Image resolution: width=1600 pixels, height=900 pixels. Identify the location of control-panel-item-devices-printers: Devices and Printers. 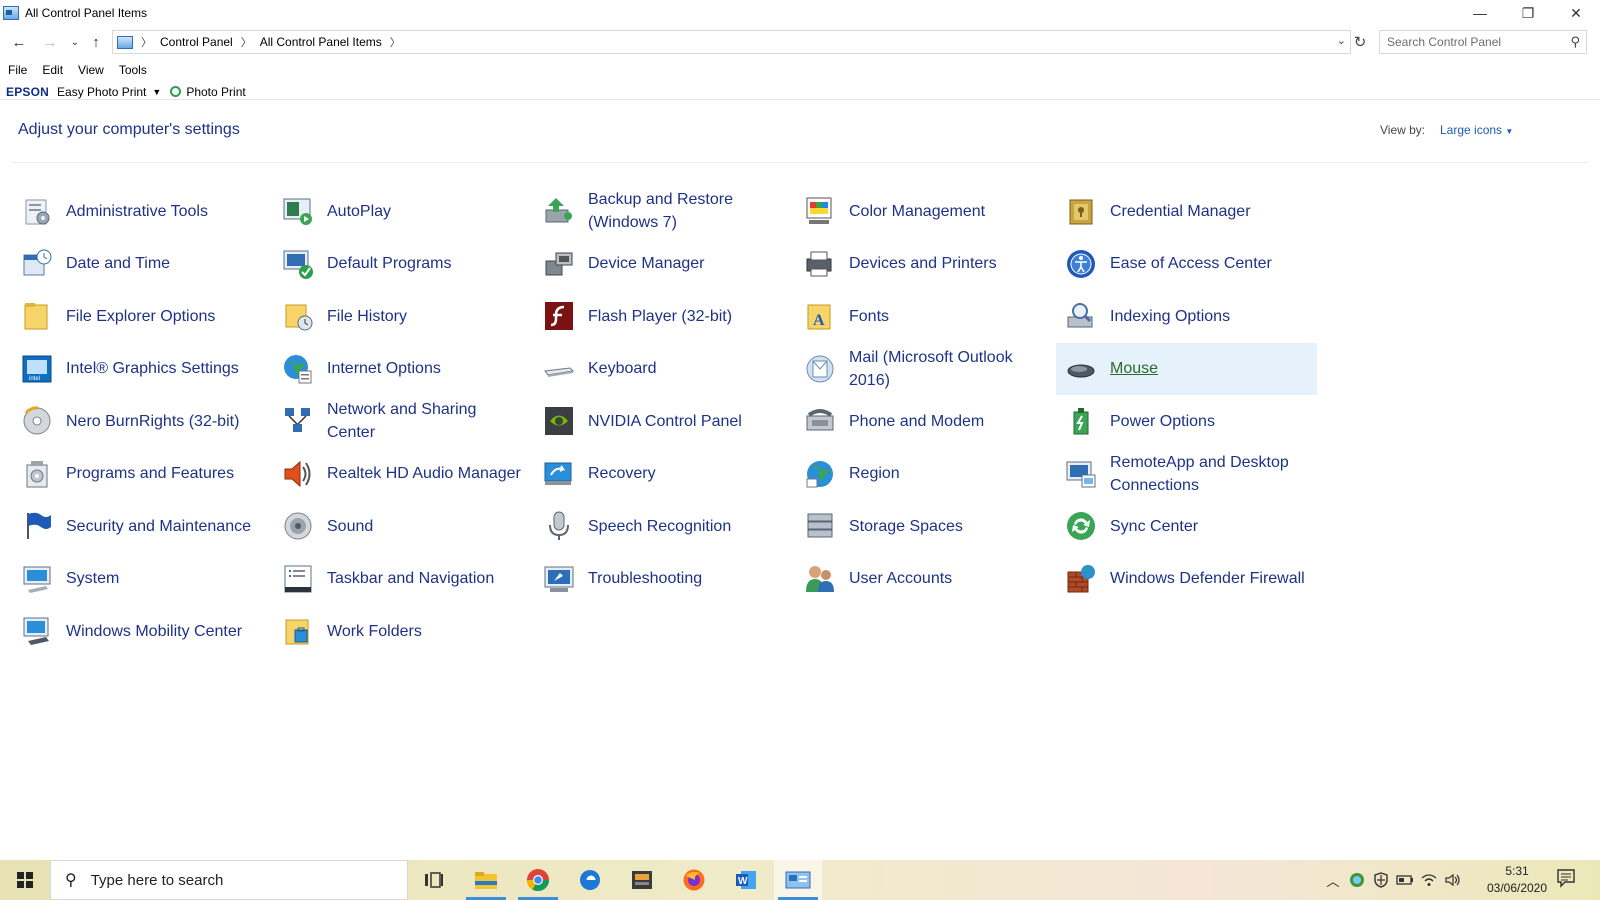
(925, 264).